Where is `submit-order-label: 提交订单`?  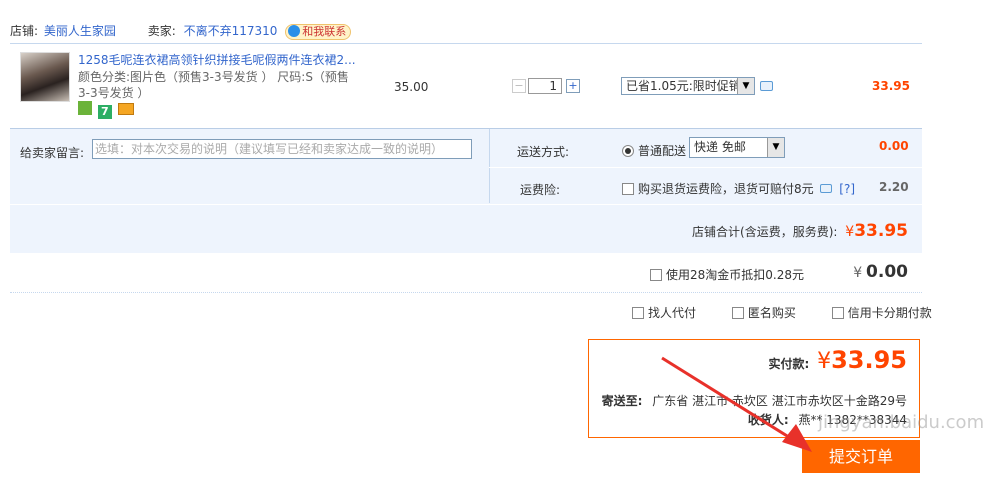 submit-order-label: 提交订单 is located at coordinates (860, 456).